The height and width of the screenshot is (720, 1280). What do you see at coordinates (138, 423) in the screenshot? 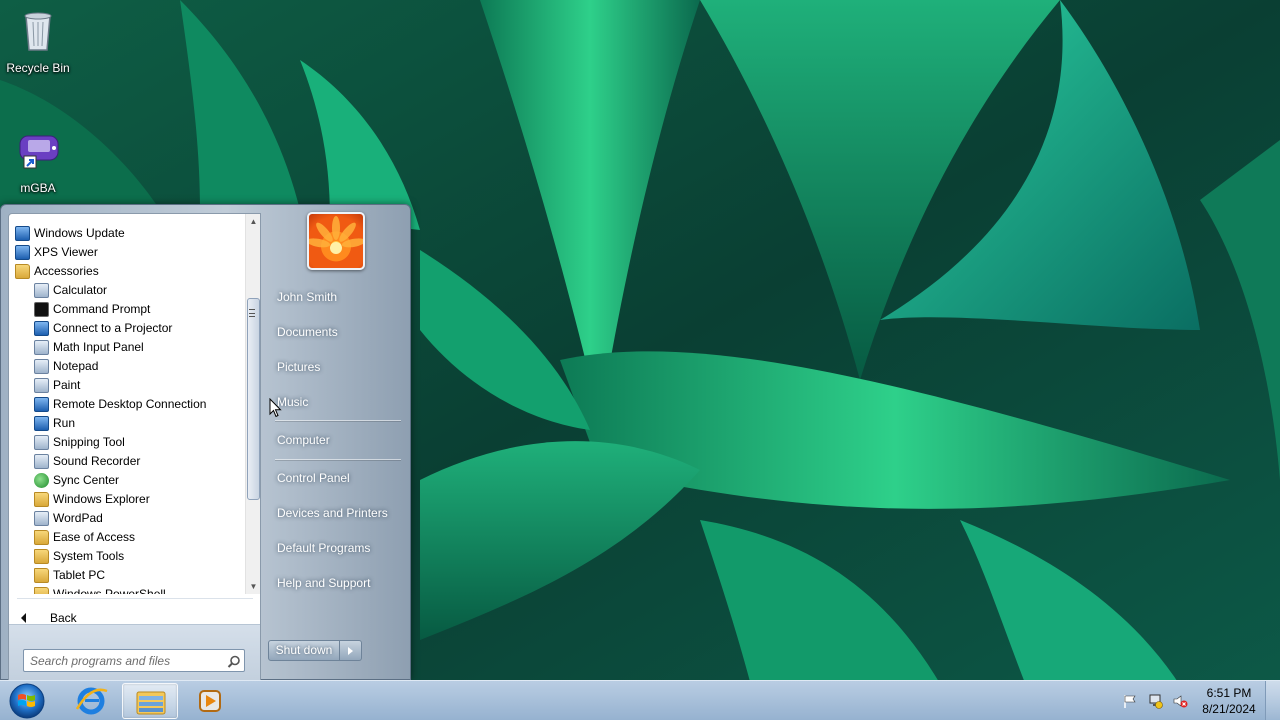
I see `program-item-run: Run` at bounding box center [138, 423].